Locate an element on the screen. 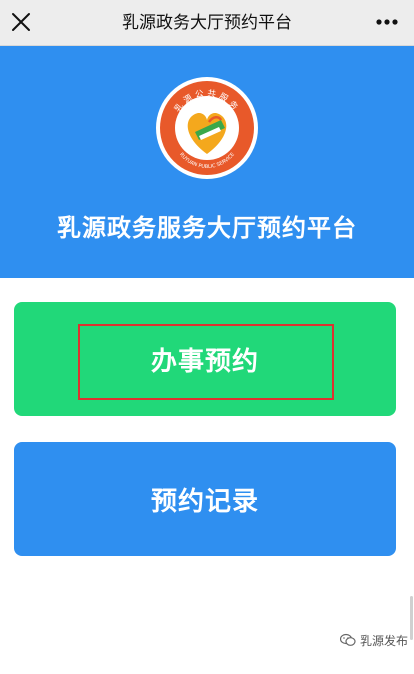  top-bar: 乳源政务大厅预约平台 is located at coordinates (207, 23).